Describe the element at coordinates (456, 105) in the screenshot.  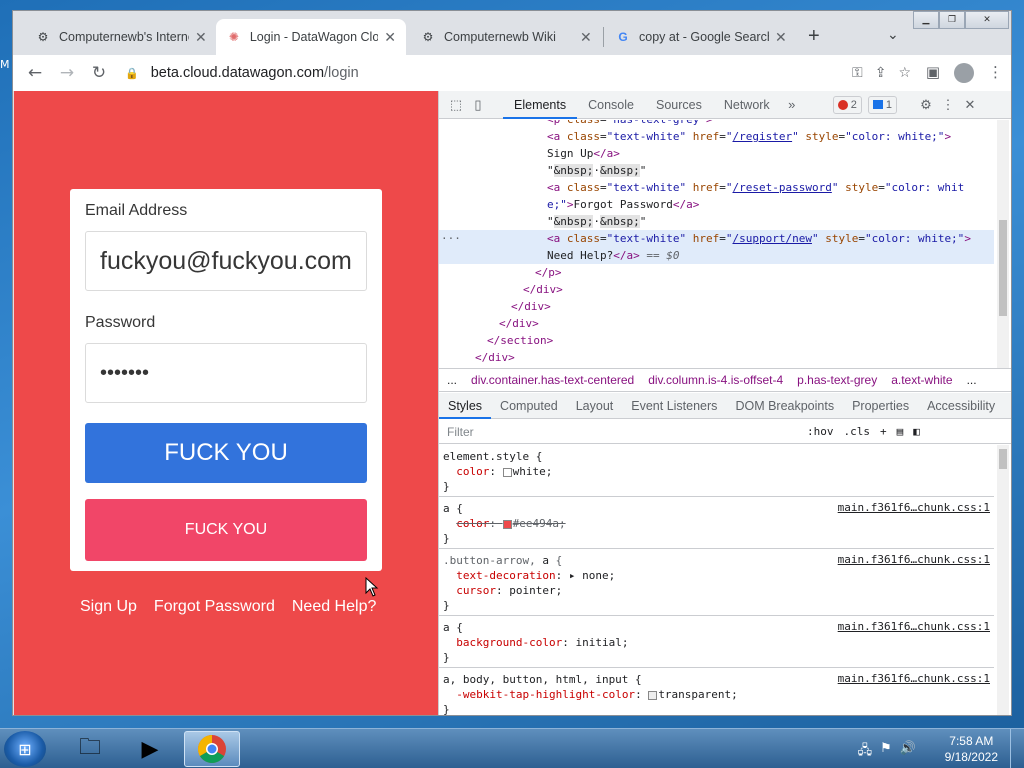
I see `inspect-element-icon: ⬚` at that location.